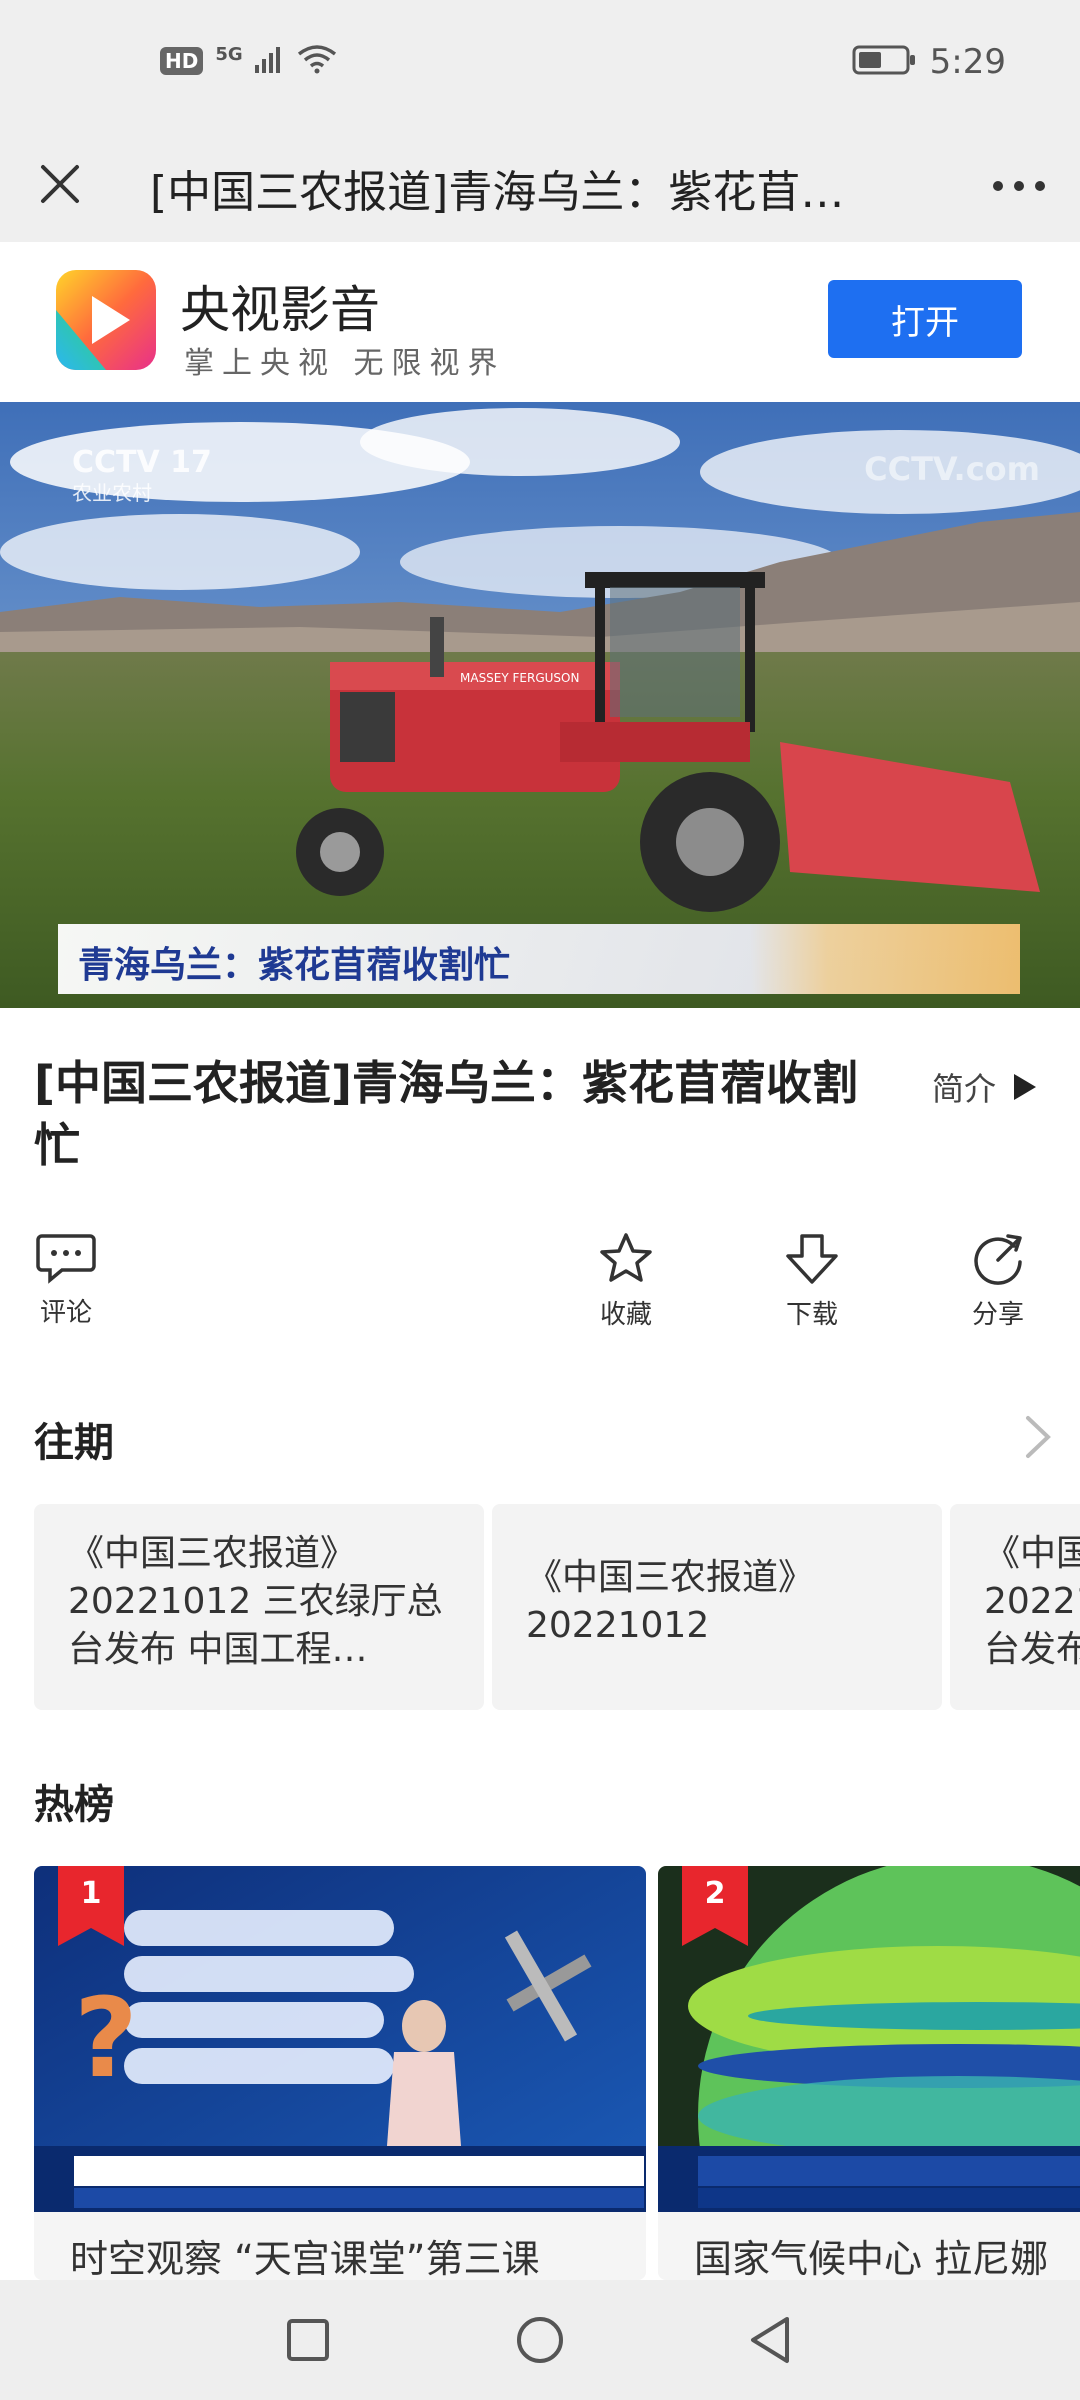 Image resolution: width=1080 pixels, height=2400 pixels. What do you see at coordinates (106, 320) in the screenshot?
I see `app-logo` at bounding box center [106, 320].